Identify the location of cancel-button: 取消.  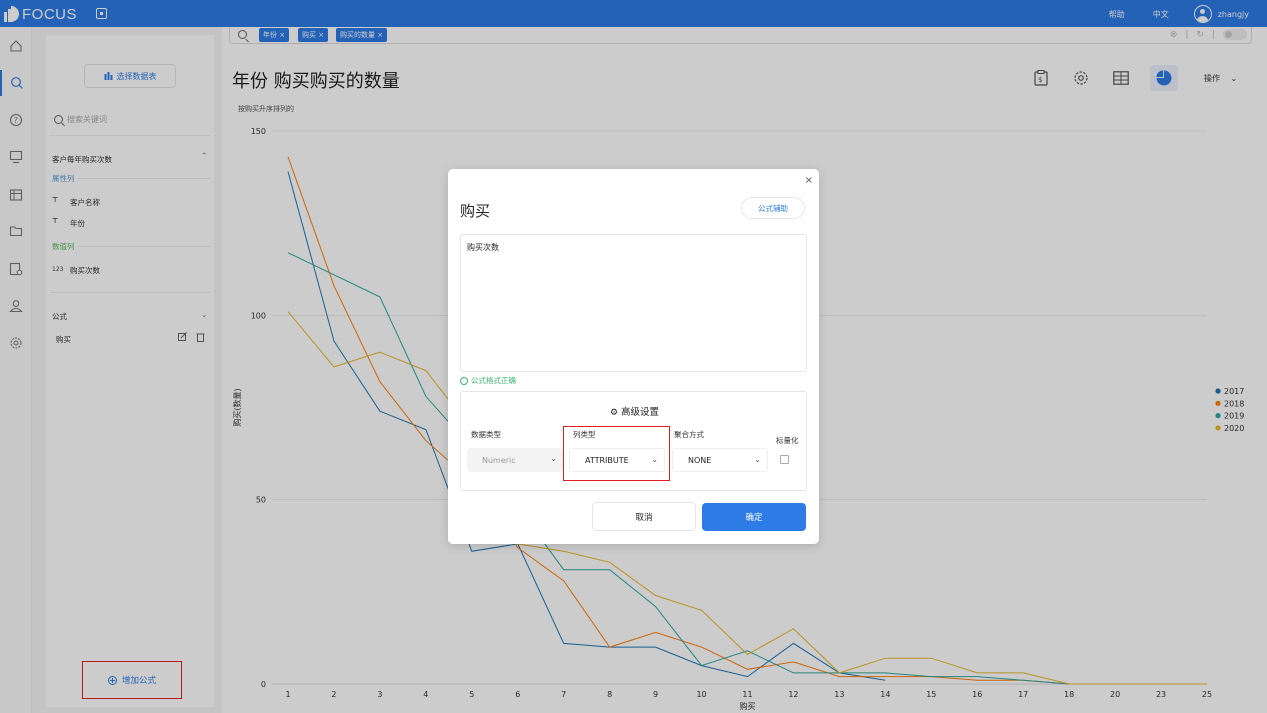
(644, 516).